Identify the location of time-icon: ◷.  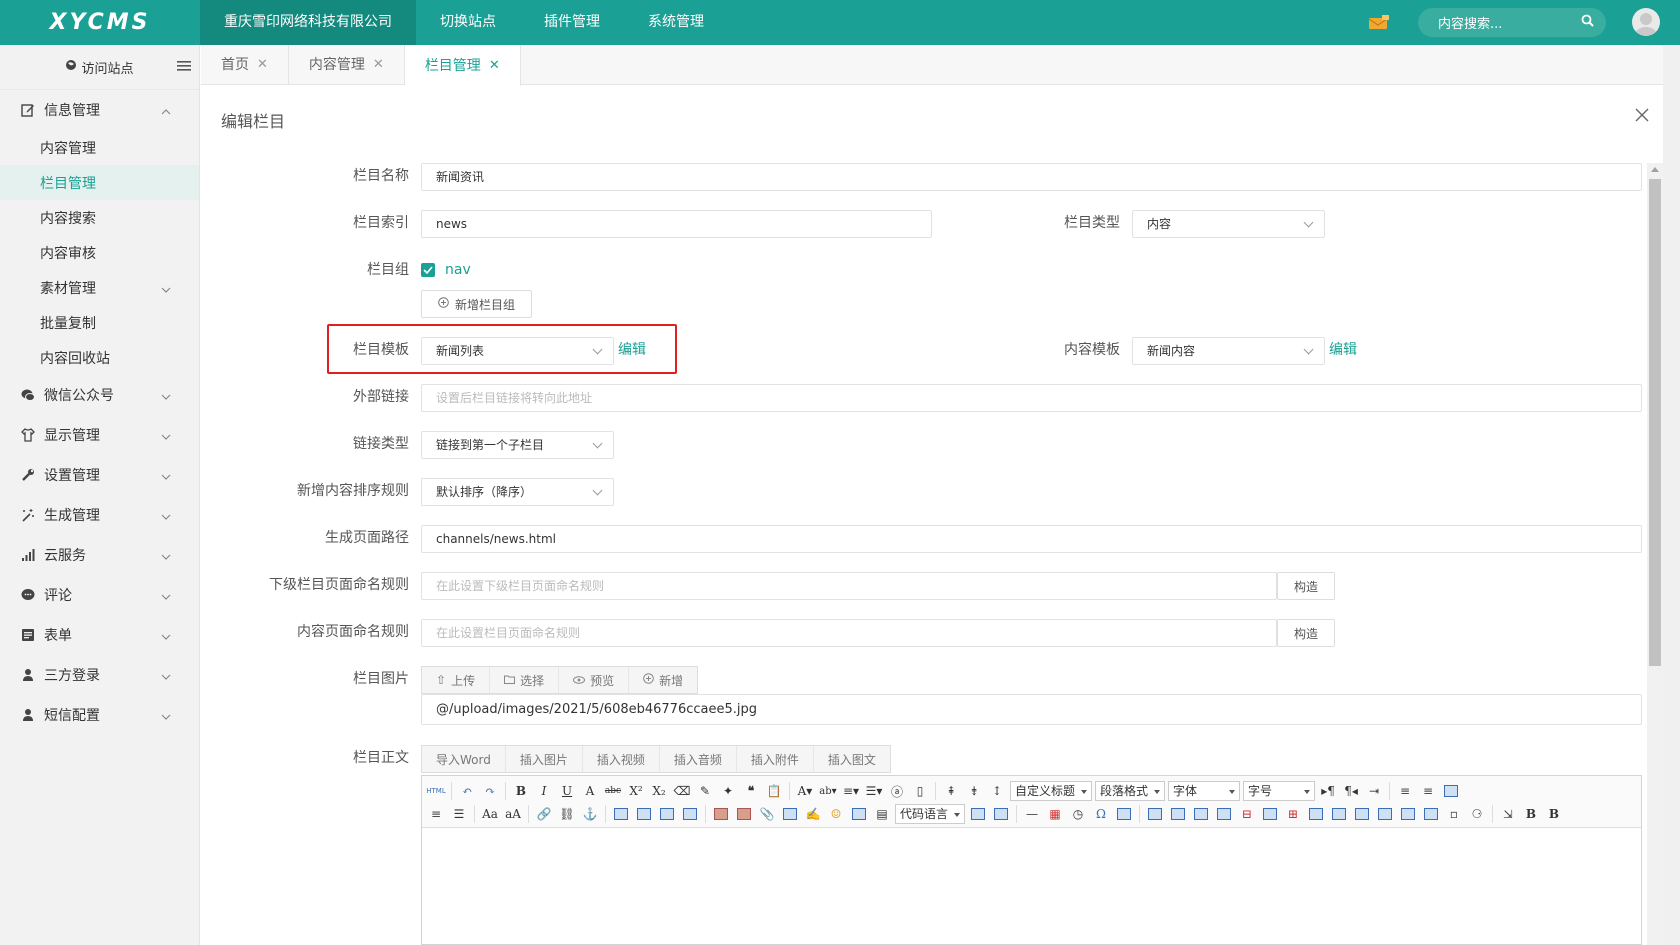
(1078, 814).